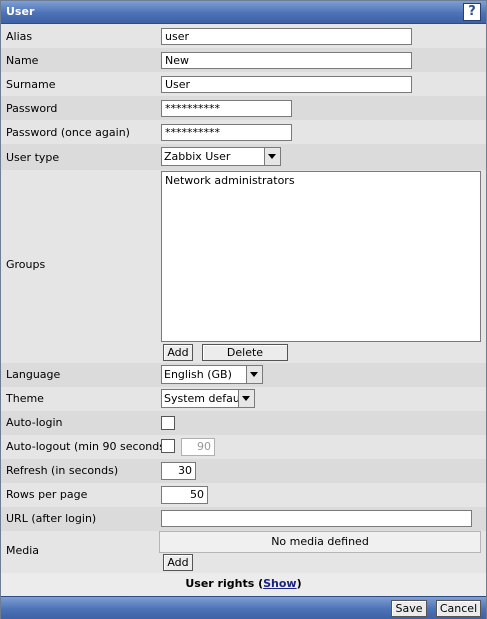 The image size is (487, 619). Describe the element at coordinates (243, 423) in the screenshot. I see `row-autologin: Auto-login` at that location.